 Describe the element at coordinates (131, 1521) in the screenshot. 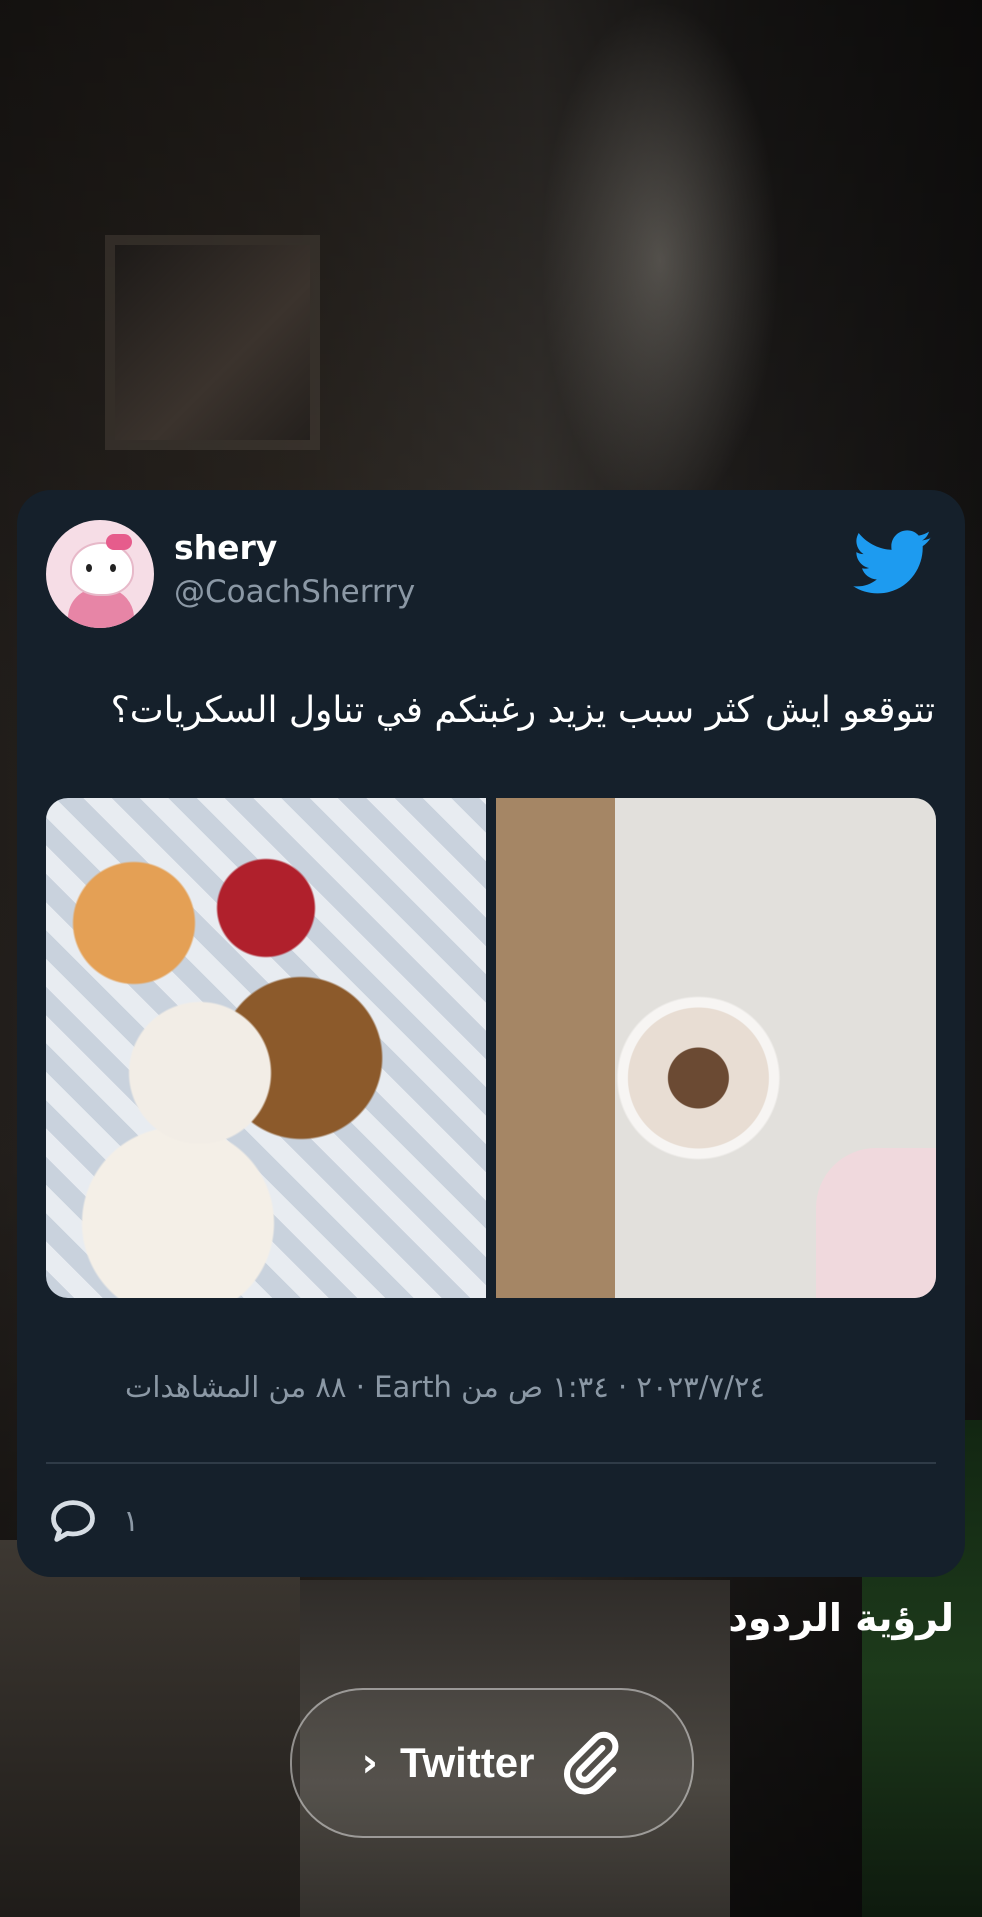

I see `reply-count: ١` at that location.